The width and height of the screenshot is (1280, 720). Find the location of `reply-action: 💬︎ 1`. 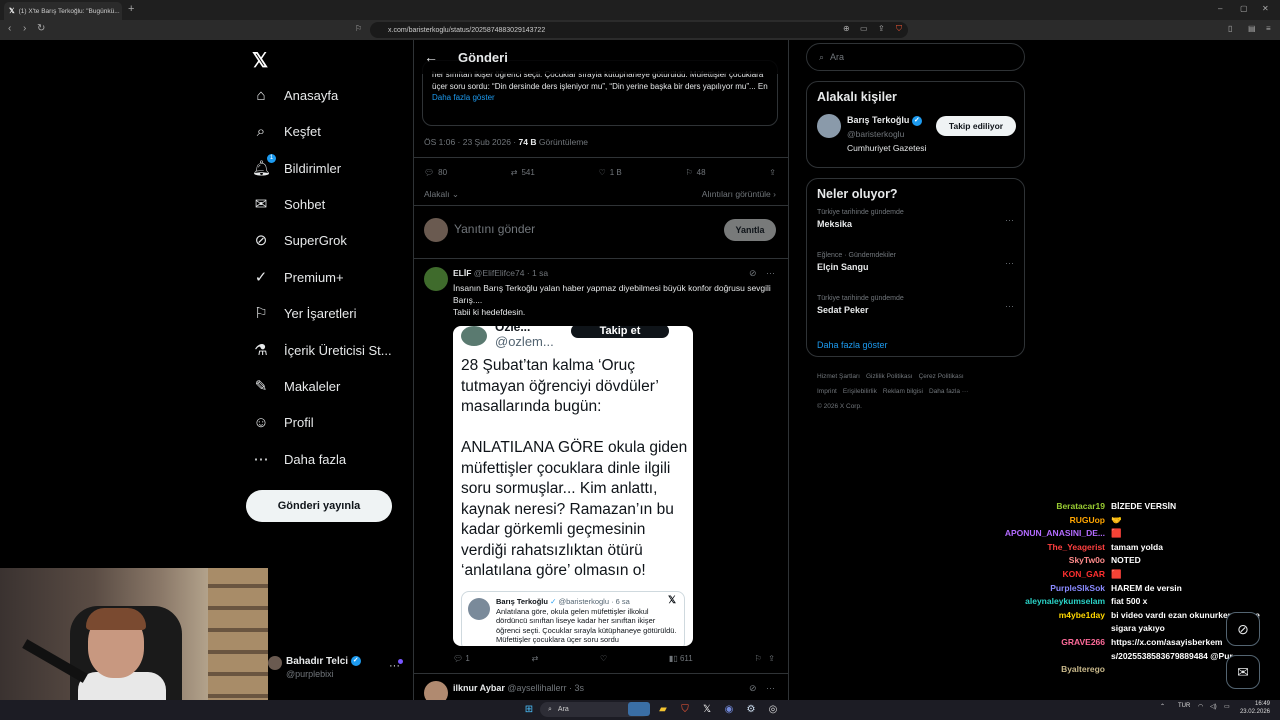

reply-action: 💬︎ 1 is located at coordinates (461, 658).